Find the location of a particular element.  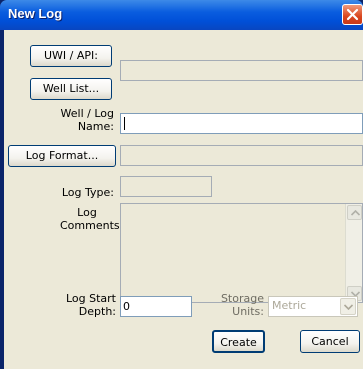

comments-scrollbar is located at coordinates (353, 253).